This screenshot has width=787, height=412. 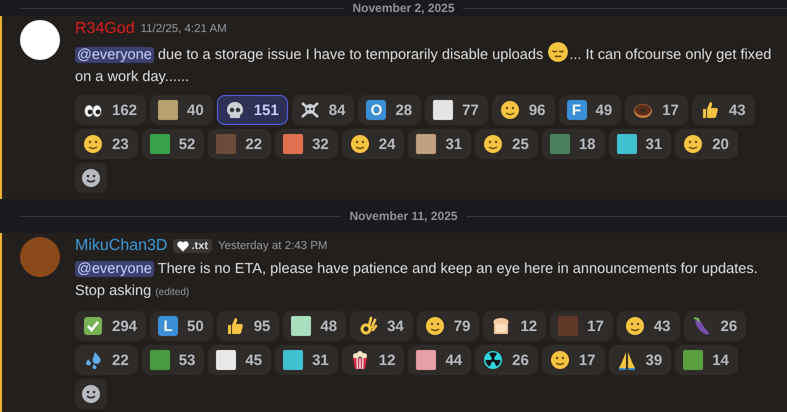 What do you see at coordinates (273, 246) in the screenshot?
I see `timestamp: Yesterday at 2:43 PM` at bounding box center [273, 246].